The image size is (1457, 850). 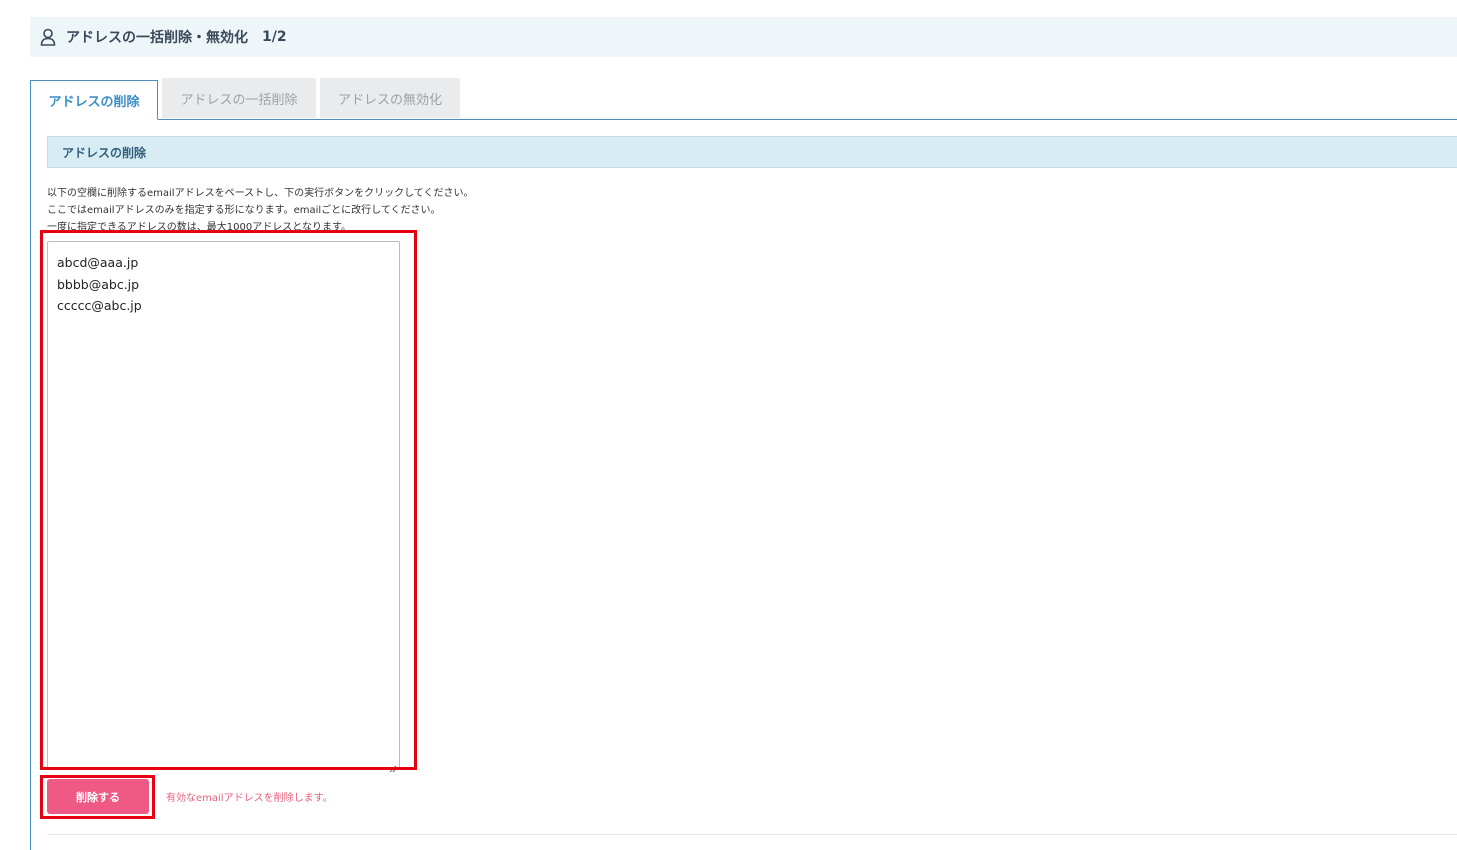 I want to click on page-header: アドレスの一括削除・無効化 1/2, so click(x=743, y=37).